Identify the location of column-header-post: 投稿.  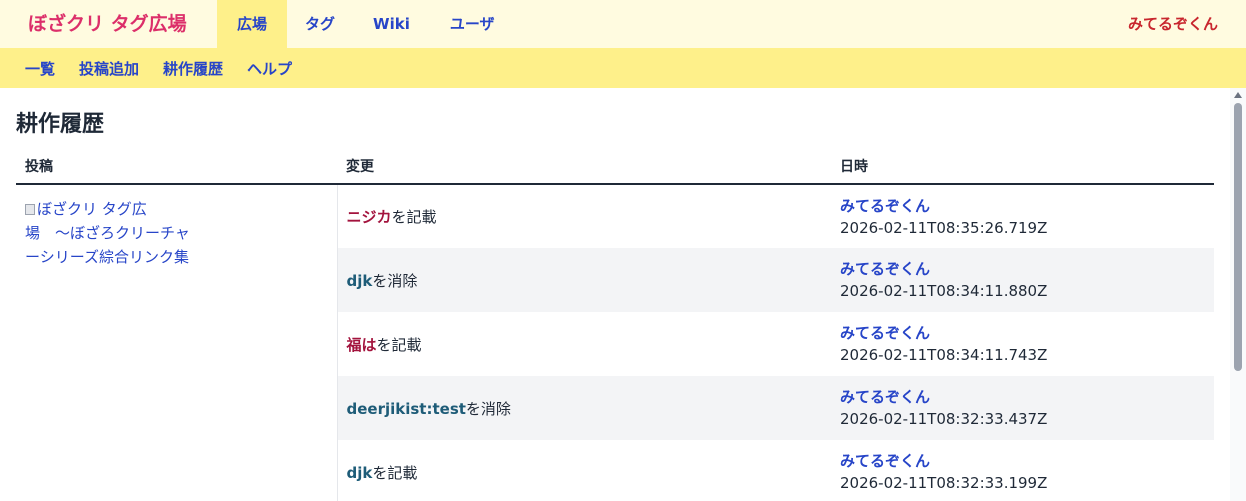
(176, 166).